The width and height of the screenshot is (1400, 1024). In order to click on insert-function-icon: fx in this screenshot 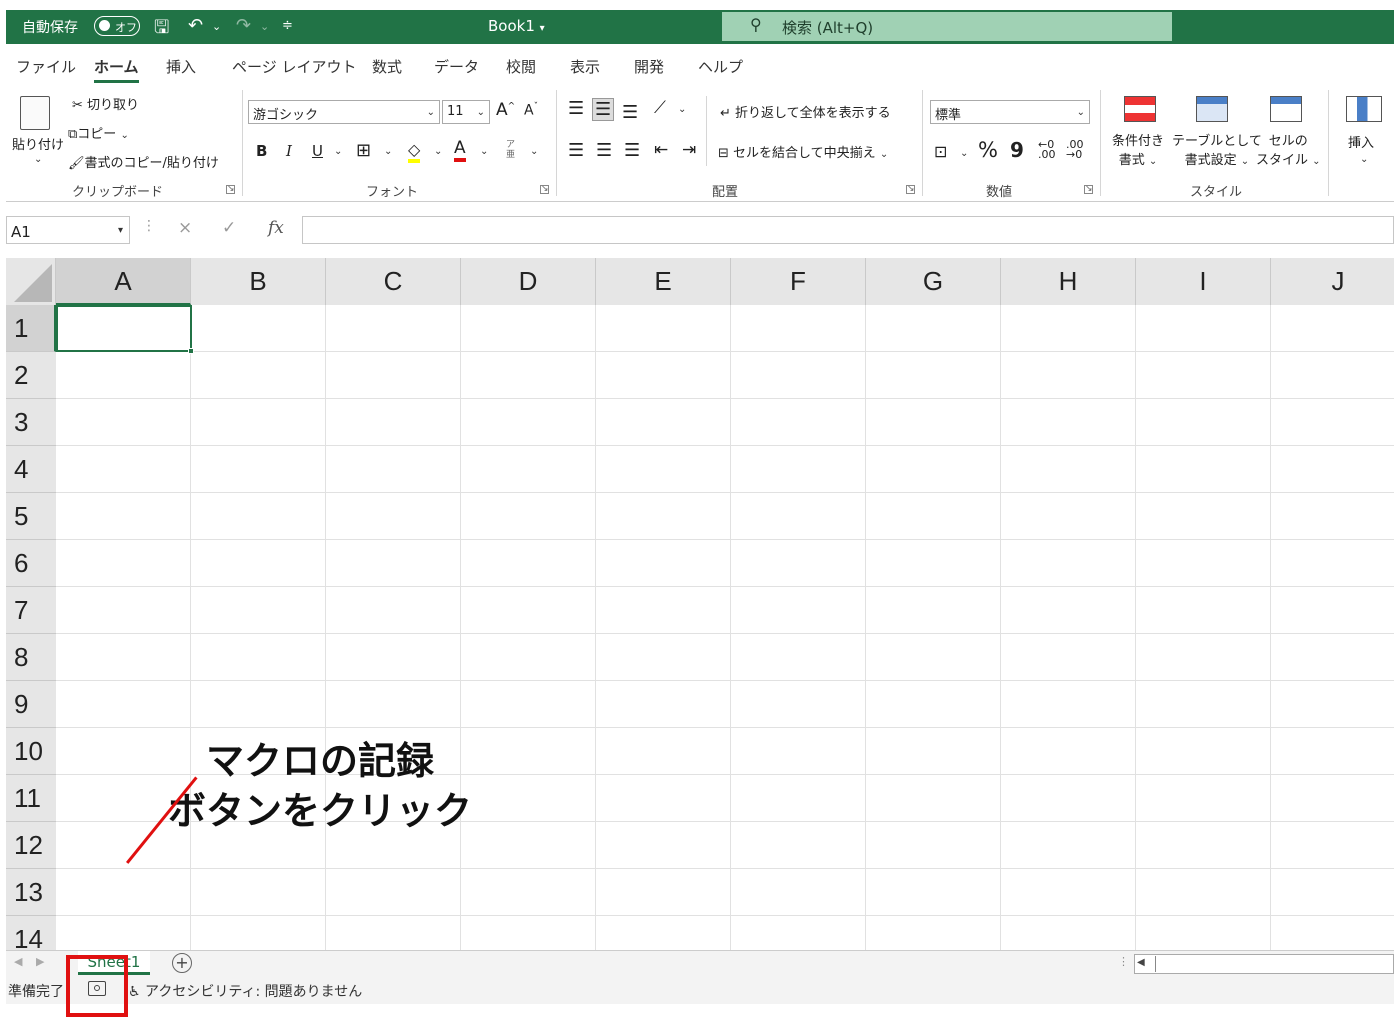, I will do `click(276, 228)`.